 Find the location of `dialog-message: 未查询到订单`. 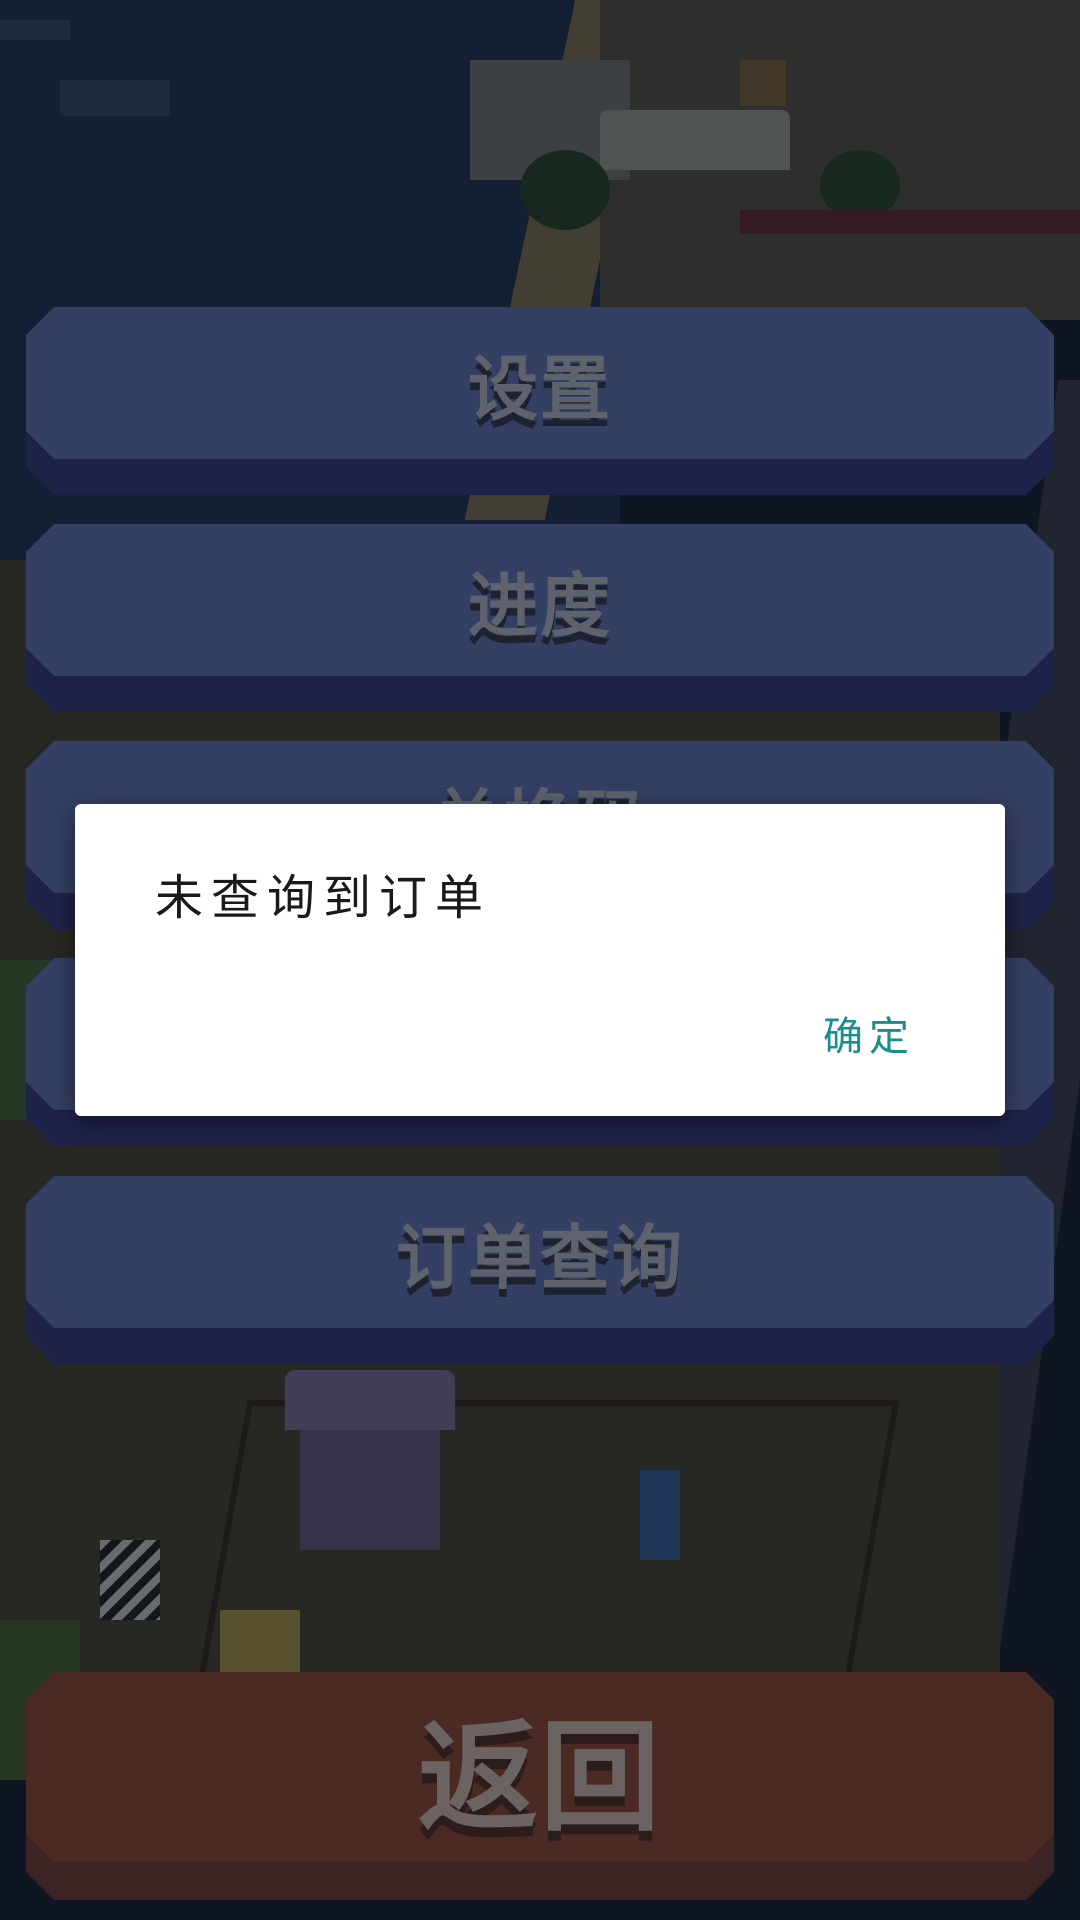

dialog-message: 未查询到订单 is located at coordinates (323, 898).